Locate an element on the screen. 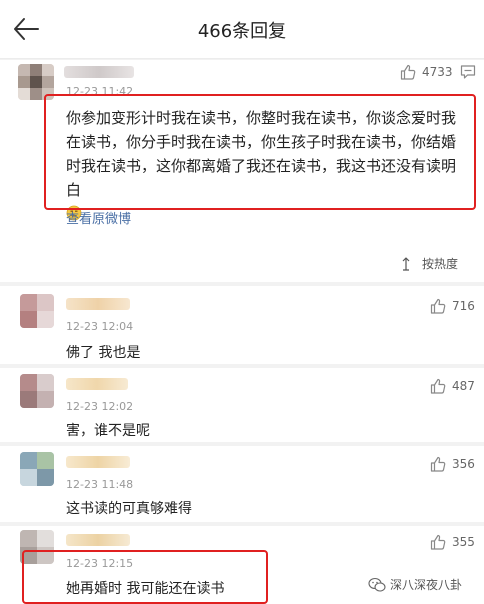  back-button is located at coordinates (27, 30).